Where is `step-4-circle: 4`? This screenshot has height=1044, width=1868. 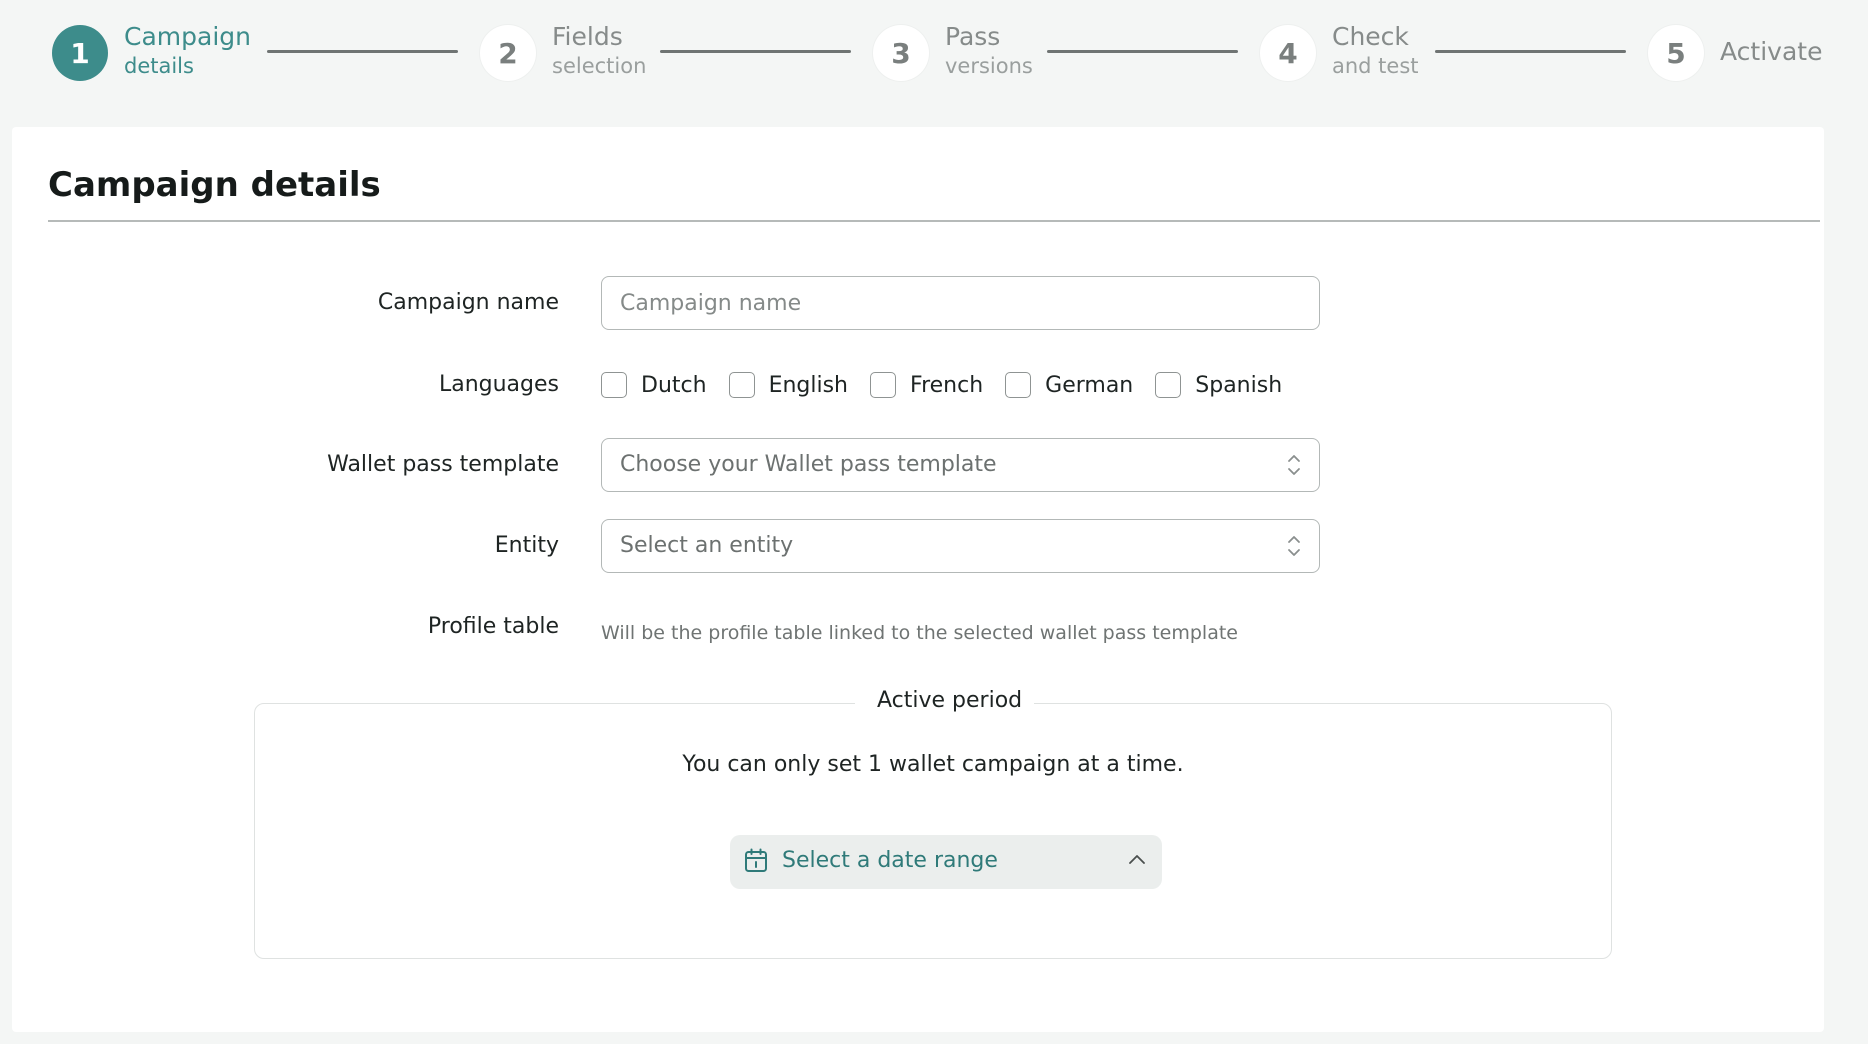 step-4-circle: 4 is located at coordinates (1288, 53).